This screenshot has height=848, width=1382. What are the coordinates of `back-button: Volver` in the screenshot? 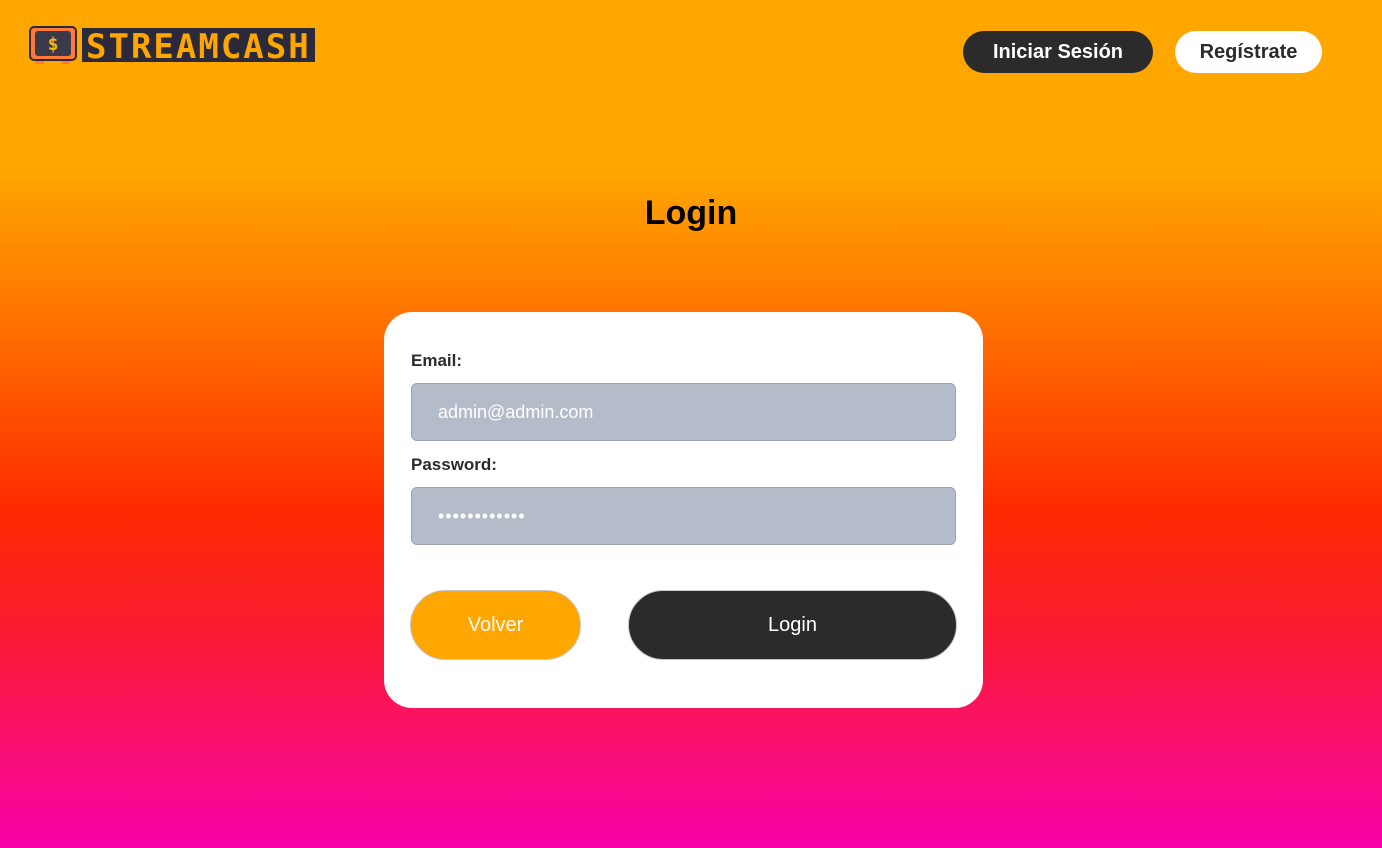 It's located at (495, 625).